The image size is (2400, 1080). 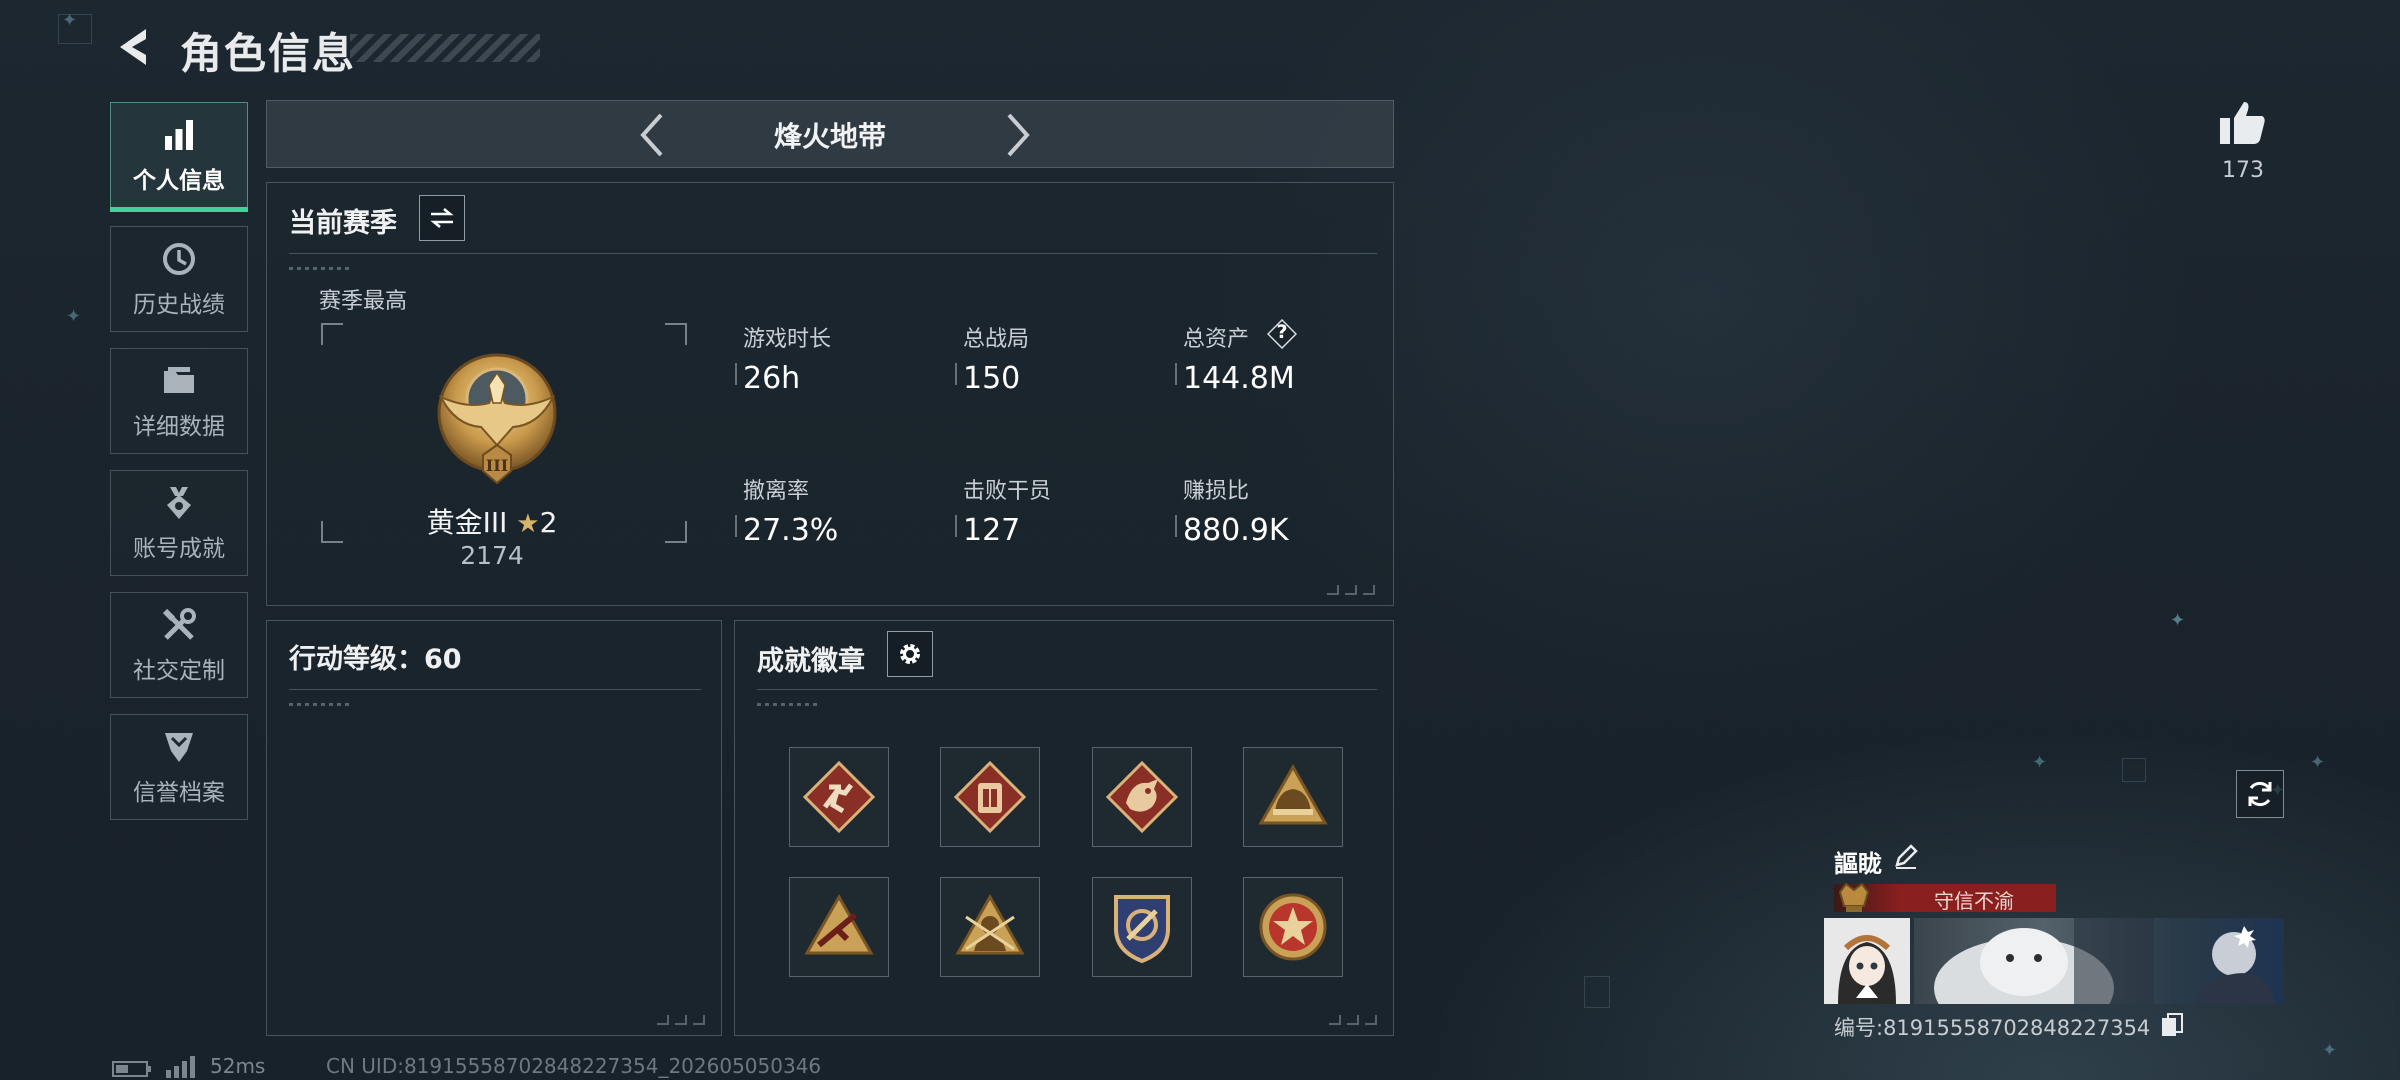 I want to click on refresh-icon, so click(x=2260, y=794).